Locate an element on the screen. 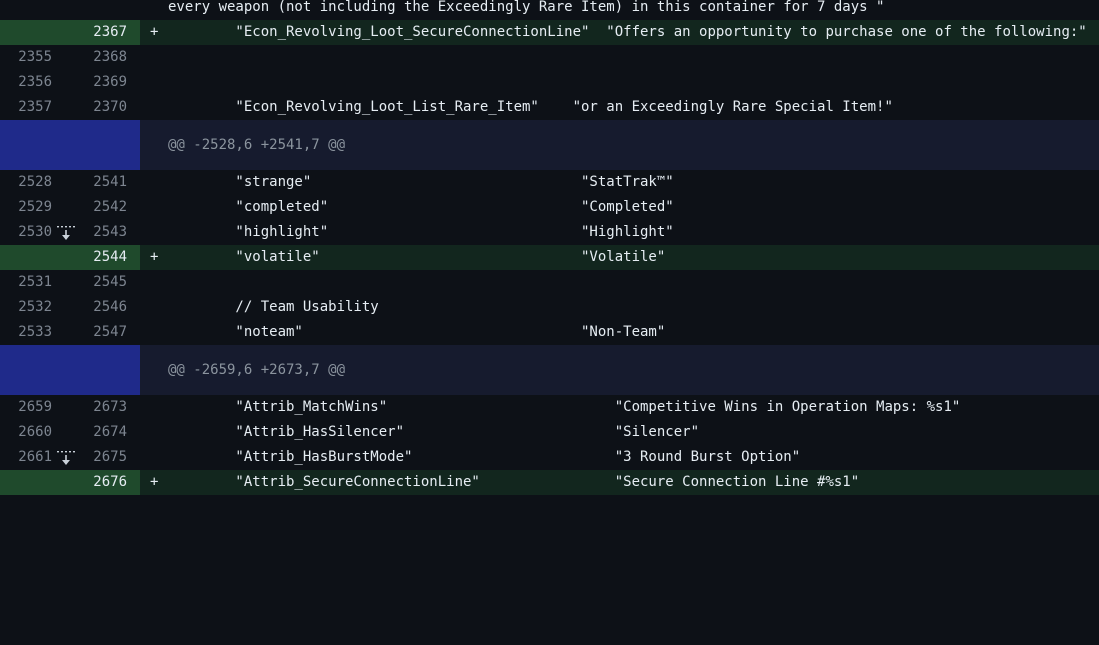 The height and width of the screenshot is (645, 1099). old-line-number: 2532 is located at coordinates (26, 307).